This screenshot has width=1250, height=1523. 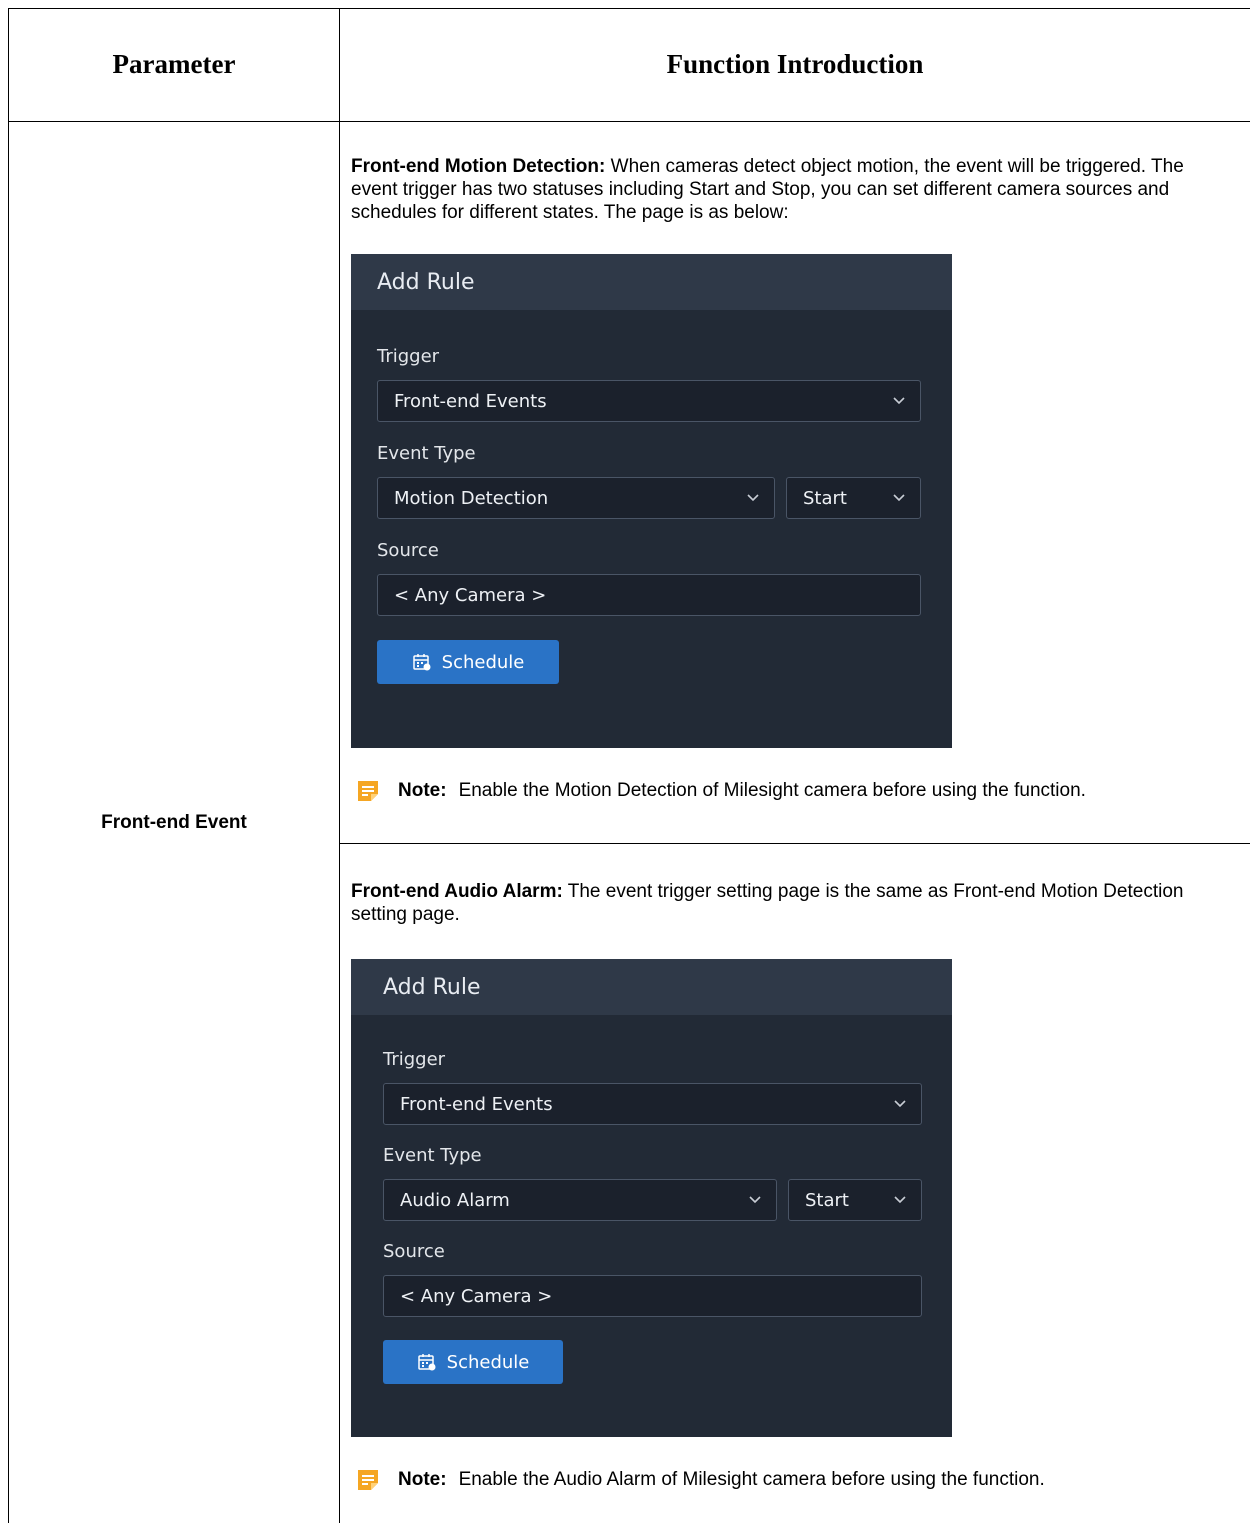 What do you see at coordinates (795, 64) in the screenshot?
I see `header-function-introduction: Function Introduction` at bounding box center [795, 64].